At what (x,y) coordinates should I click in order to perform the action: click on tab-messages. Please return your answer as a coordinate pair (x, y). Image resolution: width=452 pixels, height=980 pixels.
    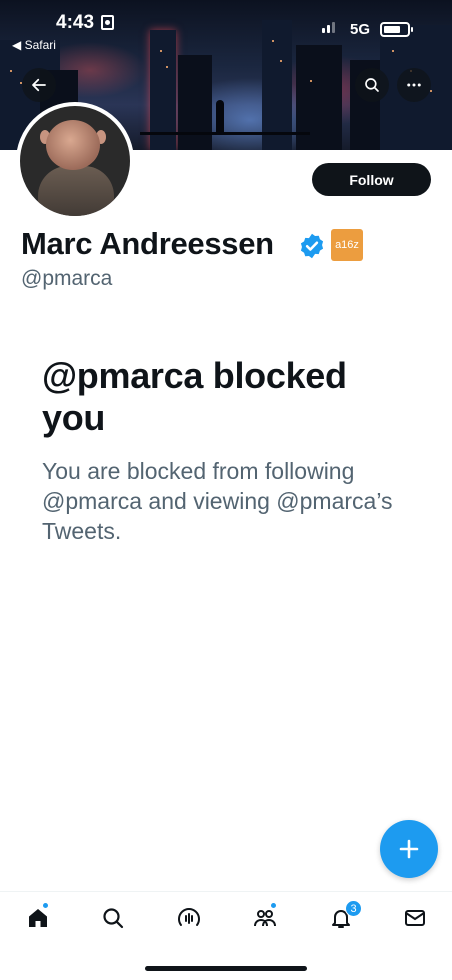
    Looking at the image, I should click on (415, 918).